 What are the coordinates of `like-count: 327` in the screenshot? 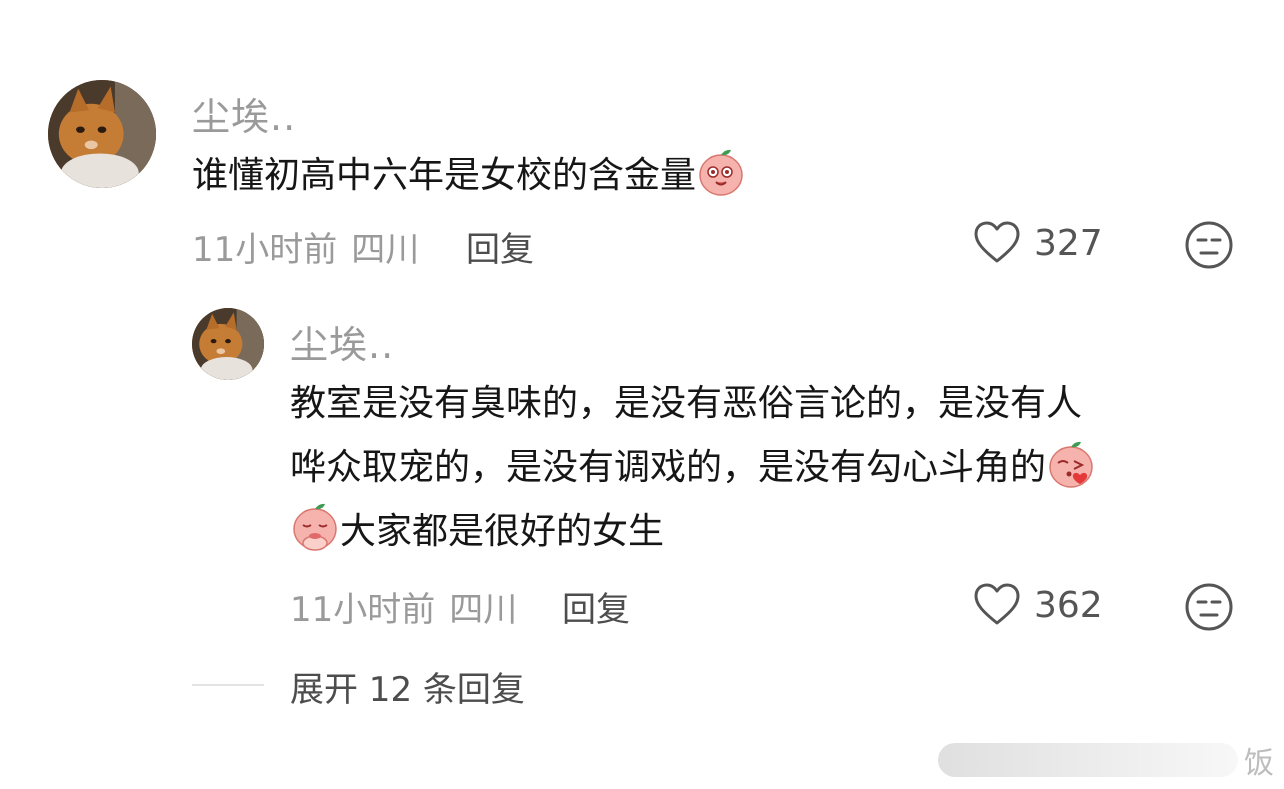 It's located at (1068, 243).